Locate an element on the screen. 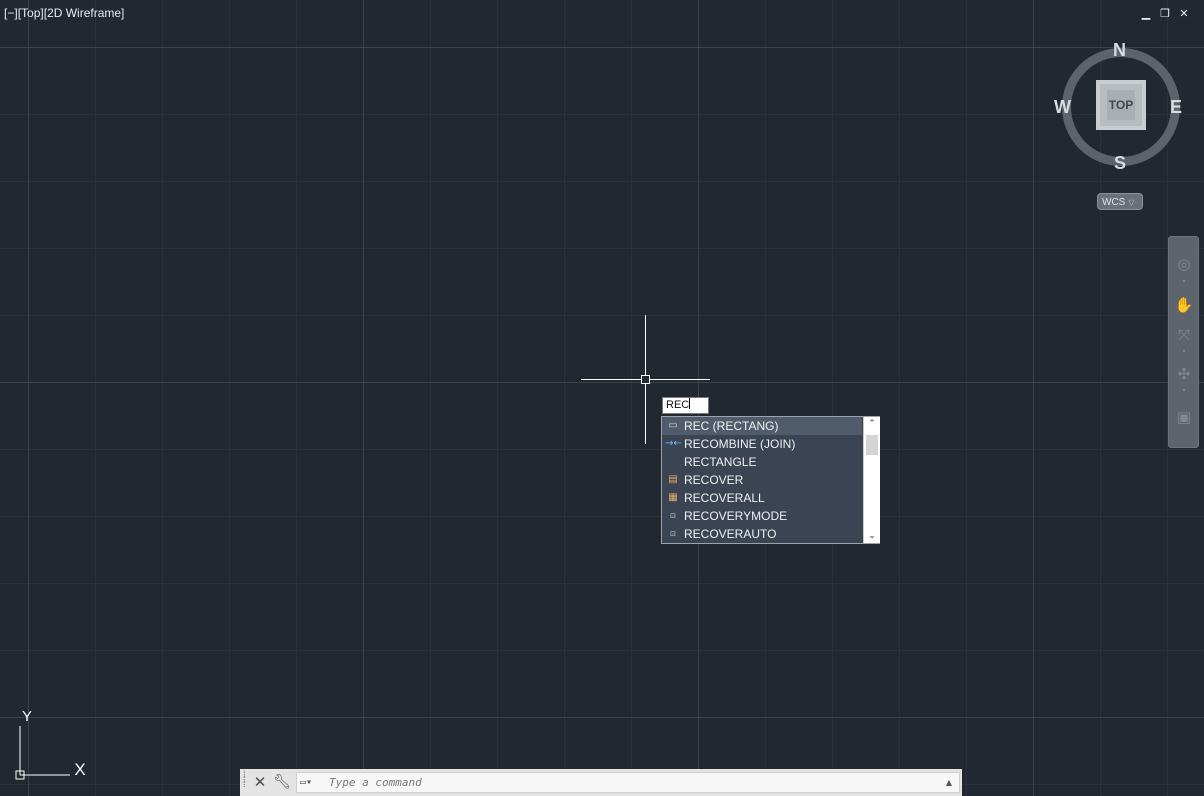  autocomplete-item: RECTANGLE is located at coordinates (762, 462).